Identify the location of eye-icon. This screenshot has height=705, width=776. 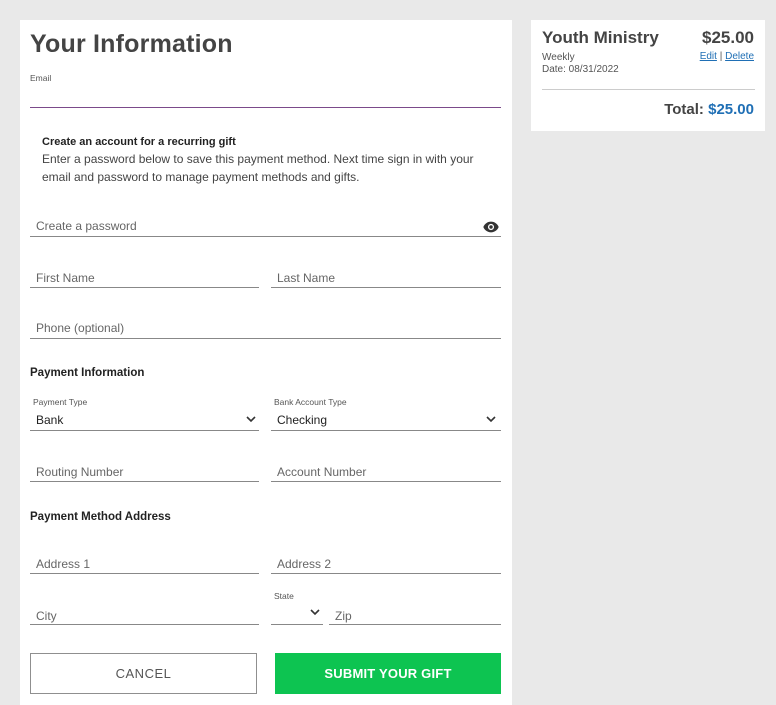
(491, 227).